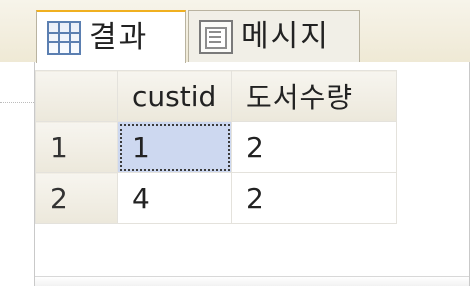  Describe the element at coordinates (216, 36) in the screenshot. I see `messages-icon` at that location.